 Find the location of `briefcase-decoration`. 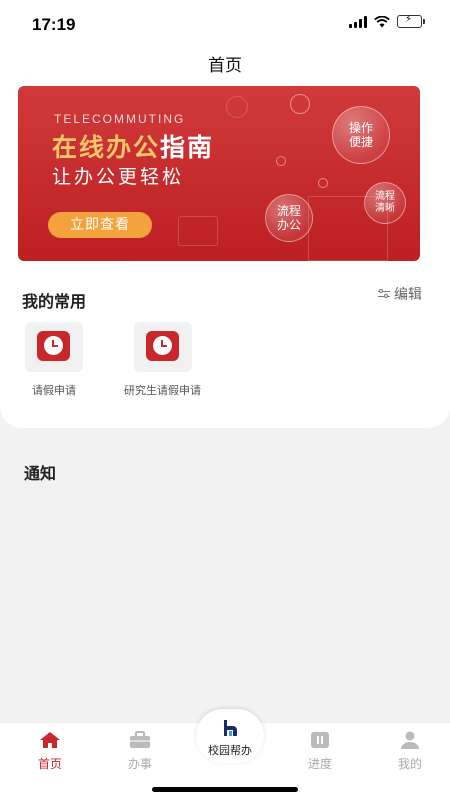

briefcase-decoration is located at coordinates (198, 231).